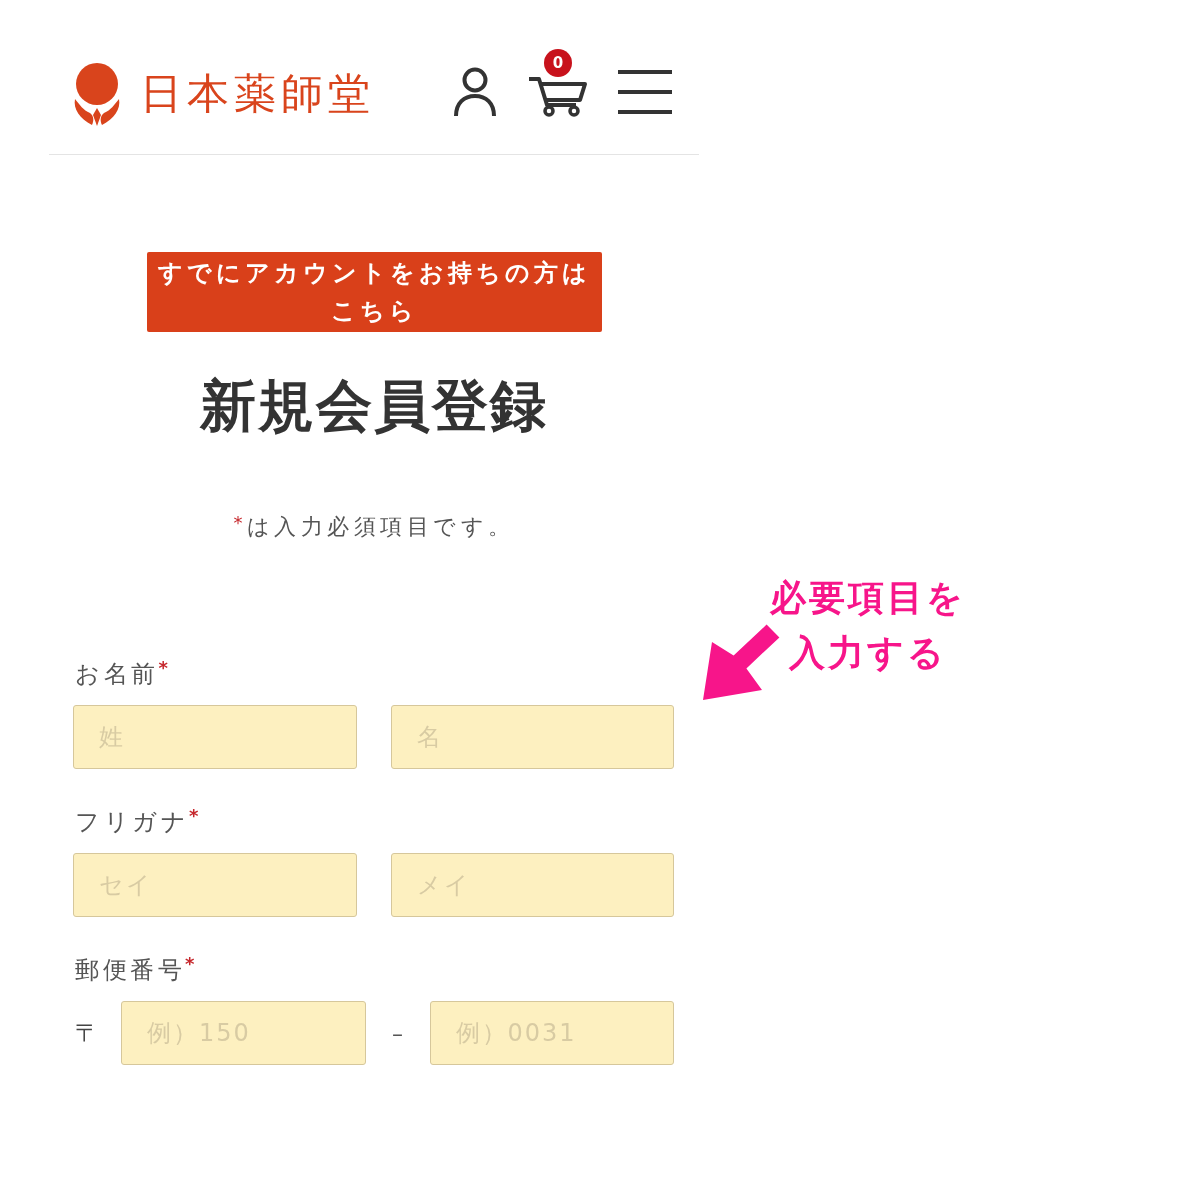 The image size is (1200, 1200). Describe the element at coordinates (132, 822) in the screenshot. I see `field-label: フリガナ` at that location.